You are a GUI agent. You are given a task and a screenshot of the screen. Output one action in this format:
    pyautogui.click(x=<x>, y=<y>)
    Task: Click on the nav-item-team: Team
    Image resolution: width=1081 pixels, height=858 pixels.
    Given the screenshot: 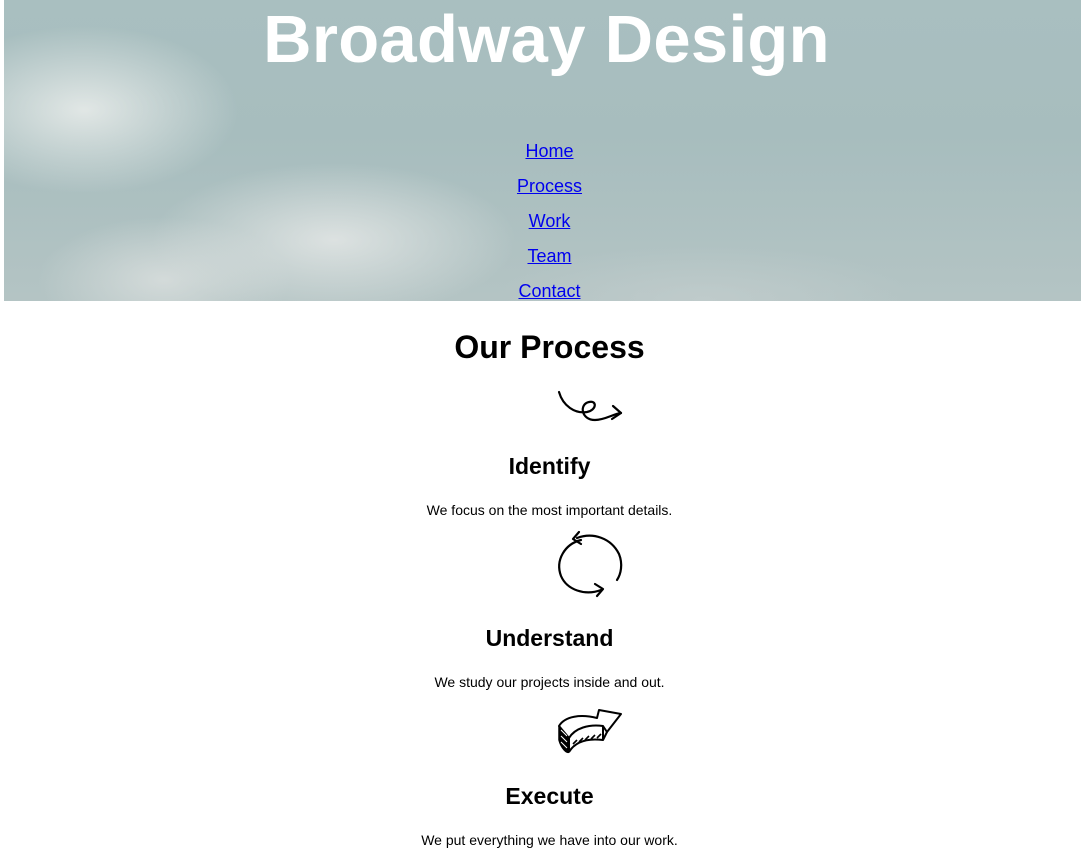 What is the action you would take?
    pyautogui.click(x=540, y=256)
    